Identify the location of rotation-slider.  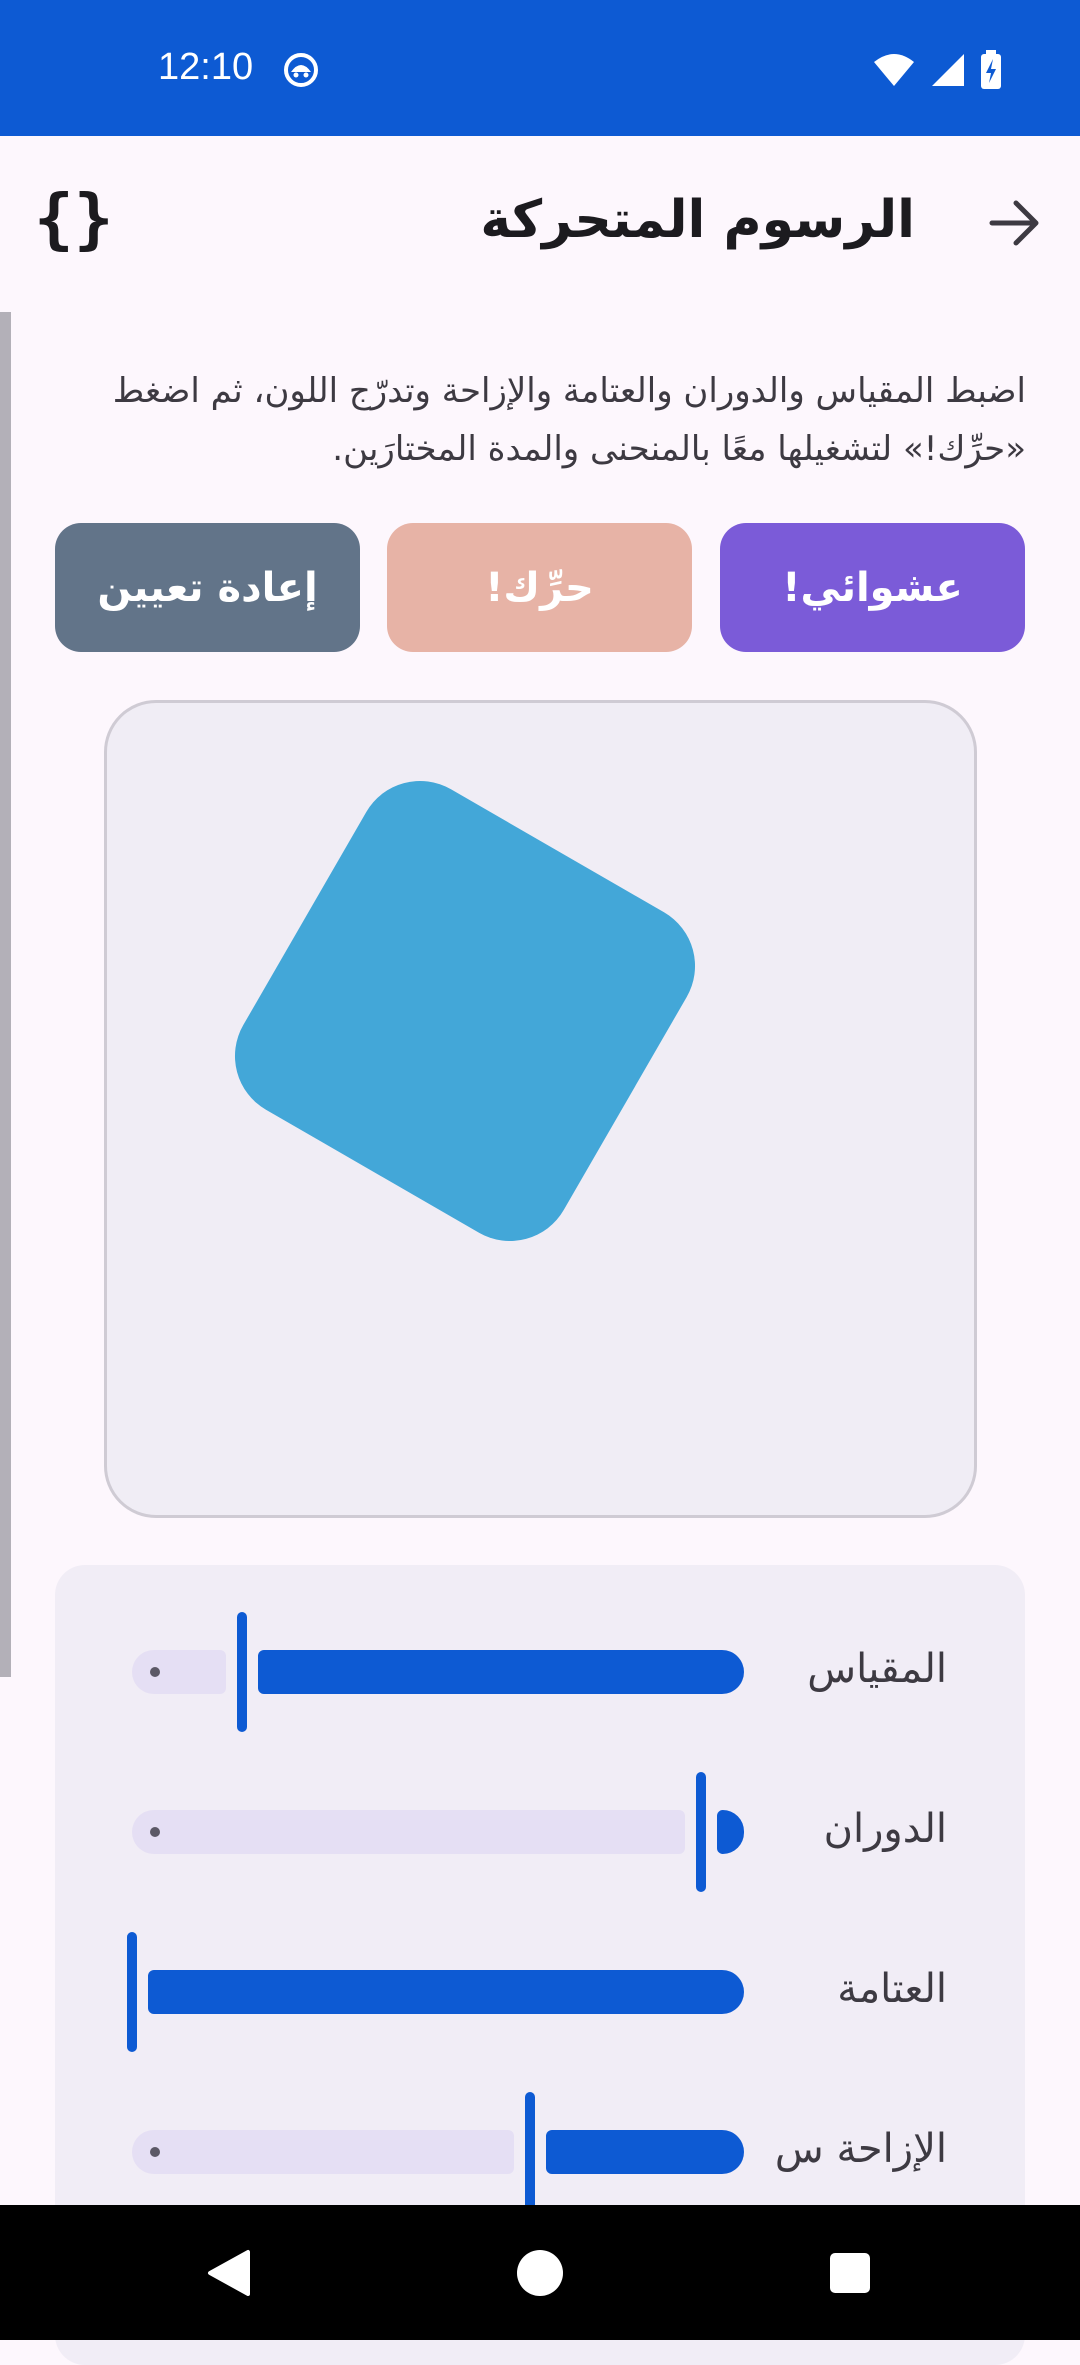
(438, 1832).